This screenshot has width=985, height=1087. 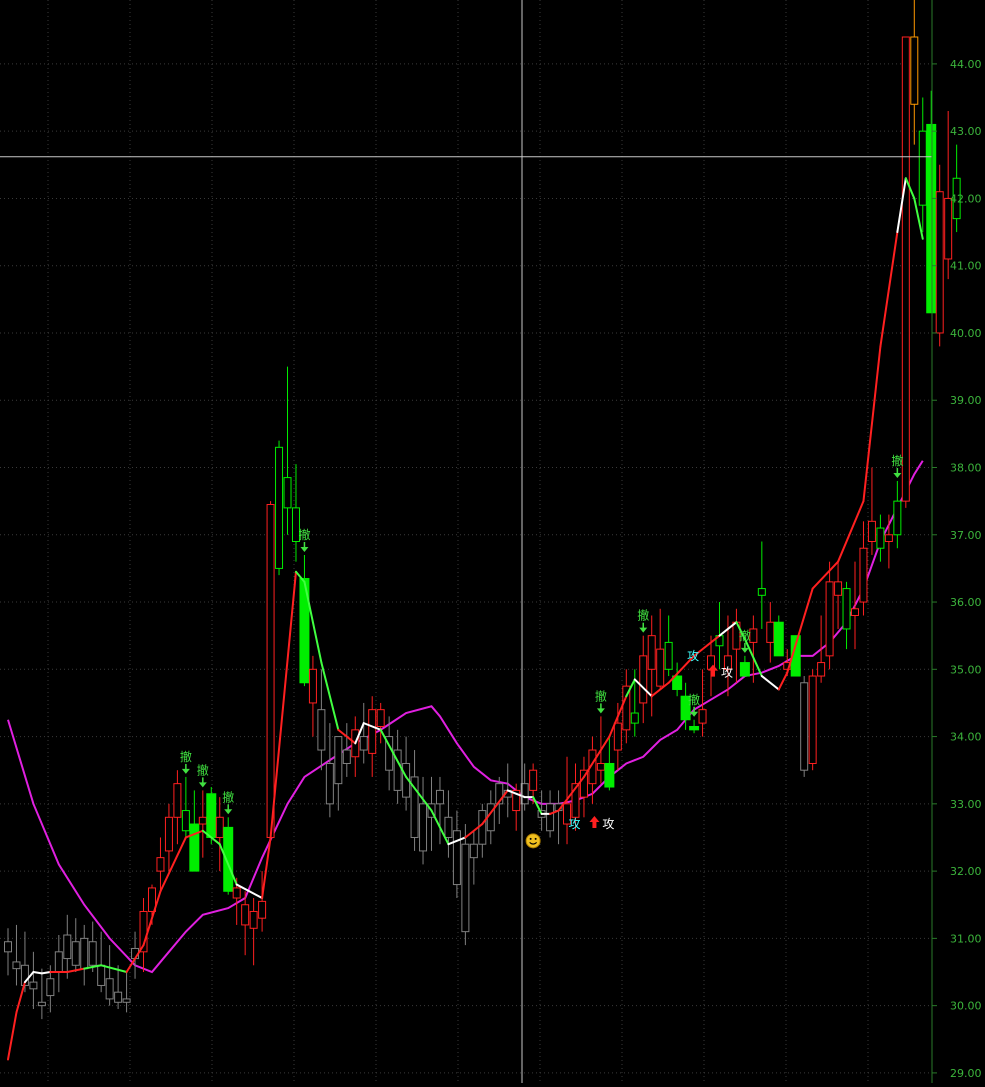 What do you see at coordinates (966, 938) in the screenshot?
I see `price-tick-label: 31.00` at bounding box center [966, 938].